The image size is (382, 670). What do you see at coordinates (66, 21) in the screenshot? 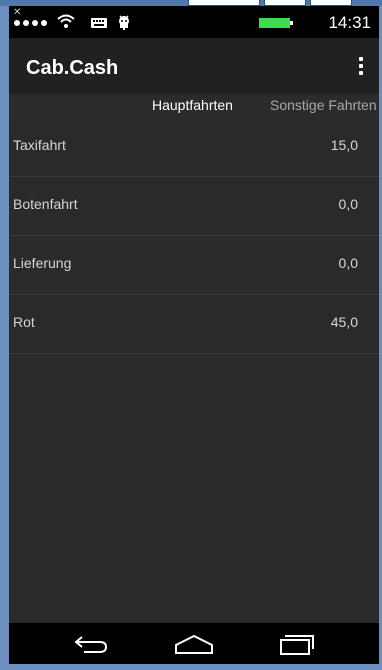
I see `wifi-icon` at bounding box center [66, 21].